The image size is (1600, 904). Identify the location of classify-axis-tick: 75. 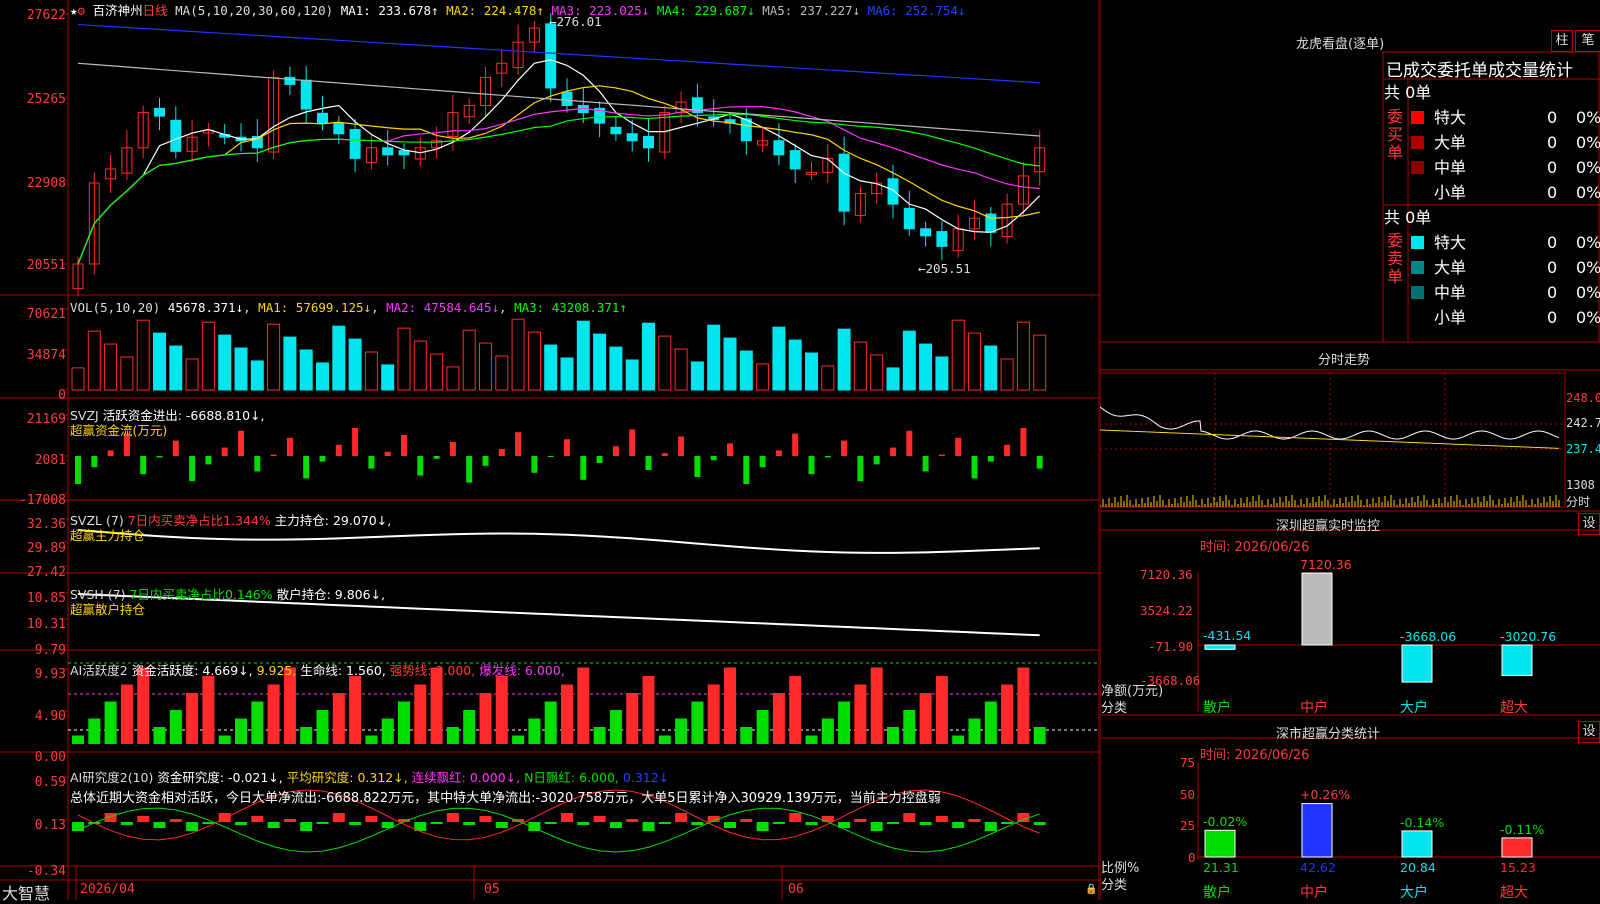
(1188, 762).